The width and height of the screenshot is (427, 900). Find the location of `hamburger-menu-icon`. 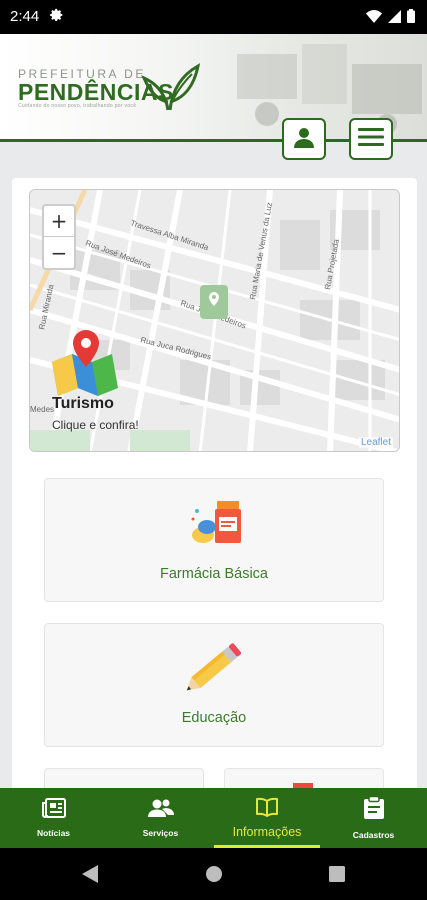

hamburger-menu-icon is located at coordinates (371, 139).